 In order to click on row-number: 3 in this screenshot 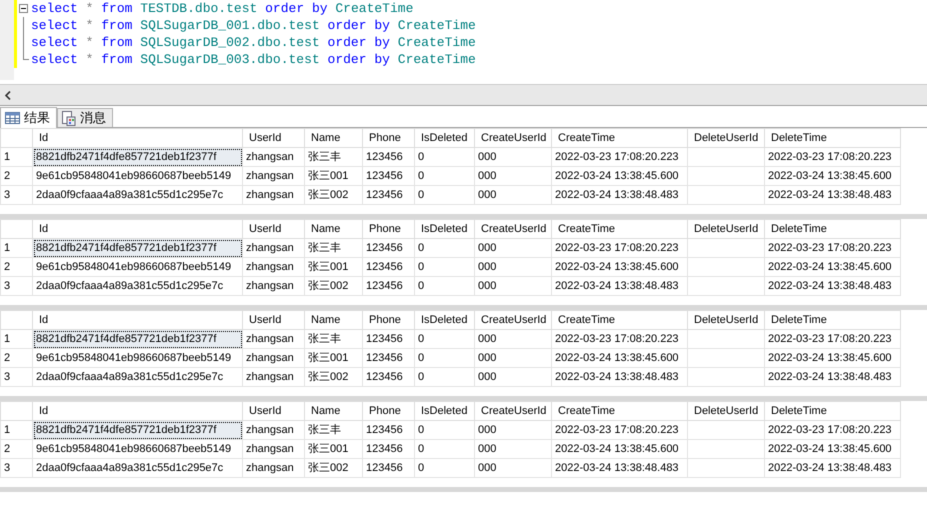, I will do `click(16, 377)`.